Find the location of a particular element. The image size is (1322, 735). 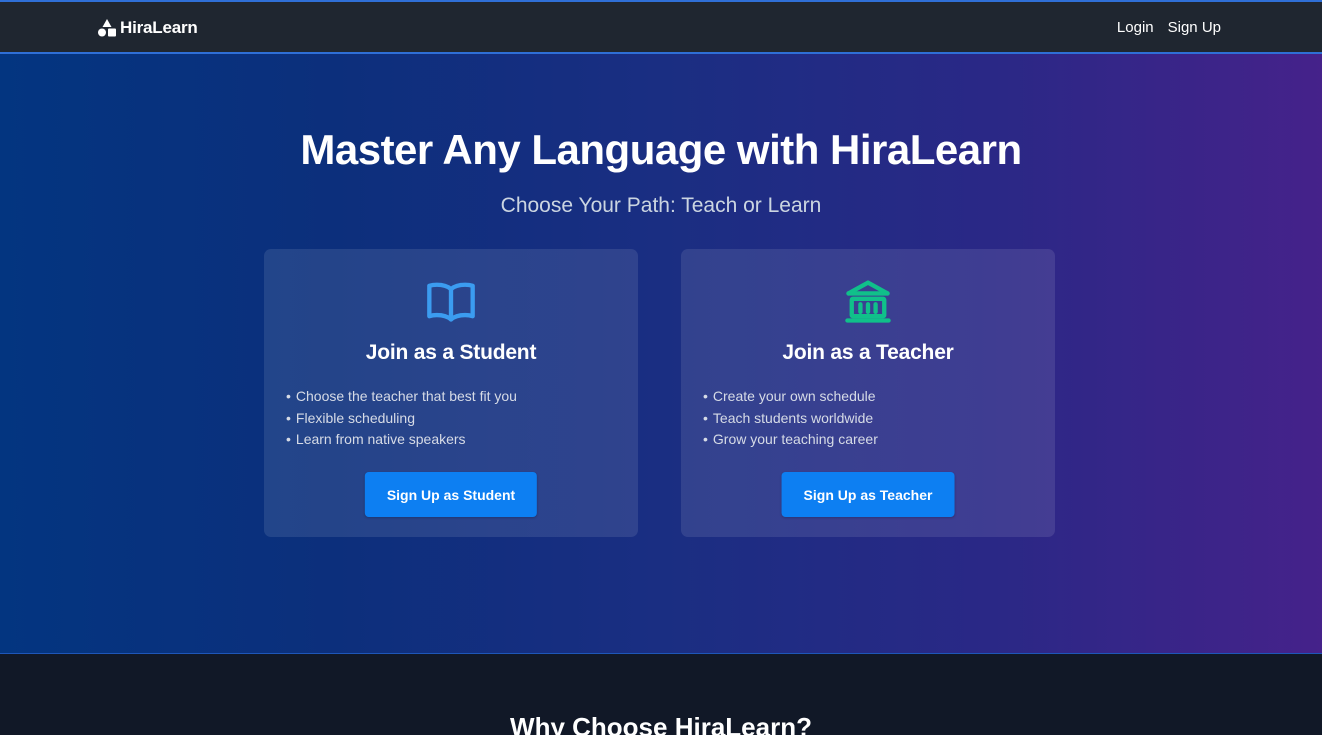

why-section-title: Why Choose HiraLearn? is located at coordinates (661, 723).